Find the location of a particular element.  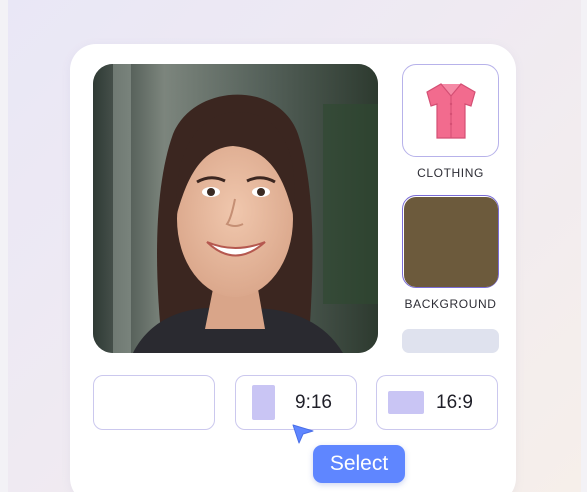

pointer-cursor-icon is located at coordinates (303, 434).